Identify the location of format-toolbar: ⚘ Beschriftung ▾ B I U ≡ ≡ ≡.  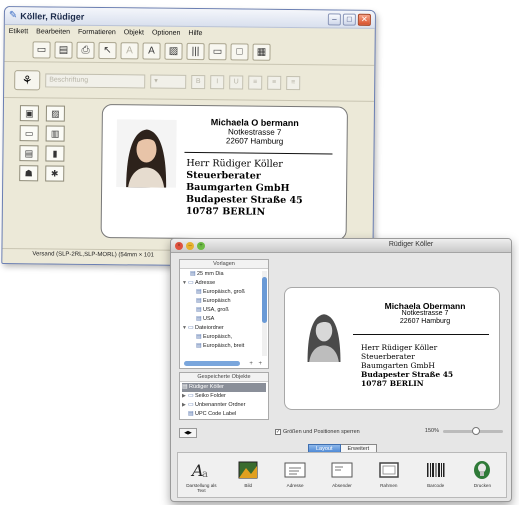
(189, 82).